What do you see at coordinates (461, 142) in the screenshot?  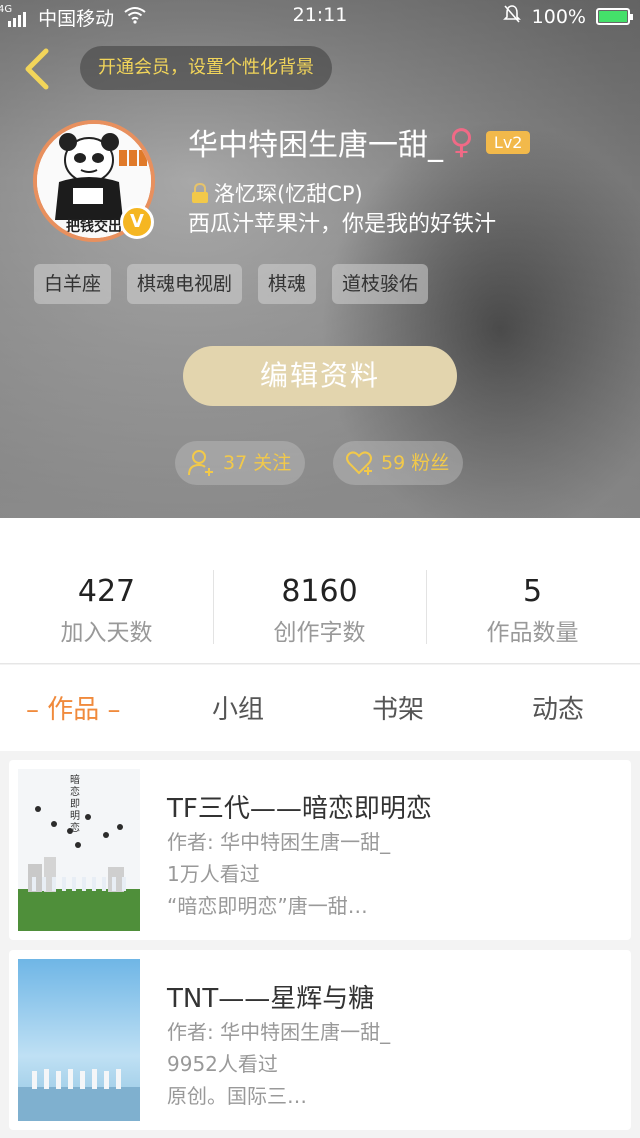 I see `female-gender-icon: ♀` at bounding box center [461, 142].